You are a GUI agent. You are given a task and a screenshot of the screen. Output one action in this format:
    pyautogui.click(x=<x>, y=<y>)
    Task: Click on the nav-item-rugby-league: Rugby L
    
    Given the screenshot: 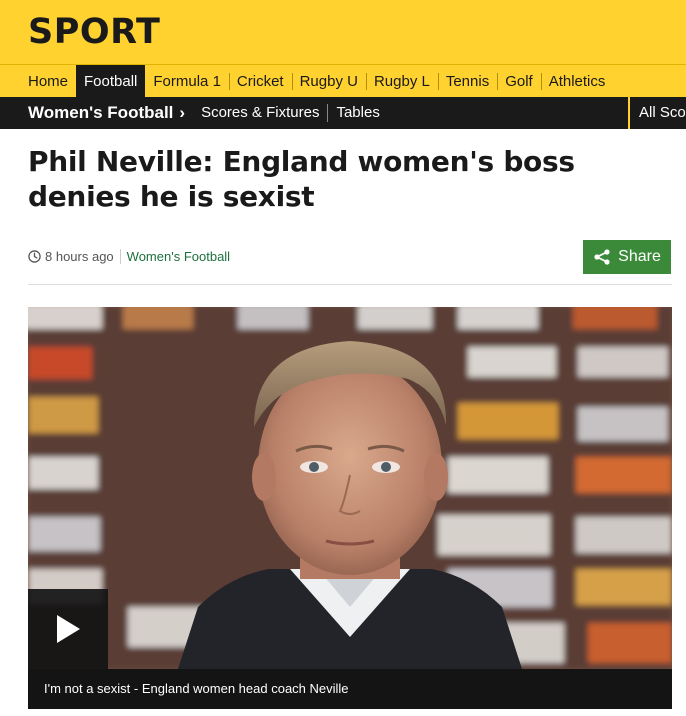 What is the action you would take?
    pyautogui.click(x=401, y=81)
    